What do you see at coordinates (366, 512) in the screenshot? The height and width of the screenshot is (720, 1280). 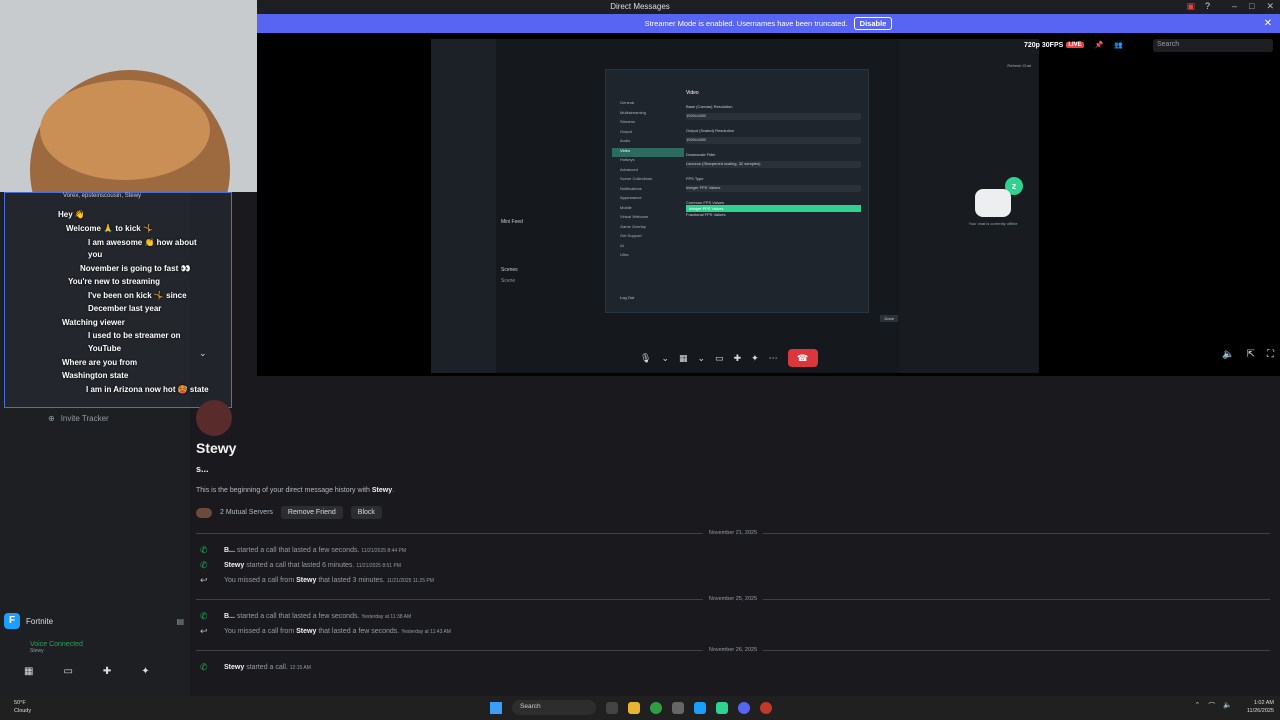 I see `block-button: Block` at bounding box center [366, 512].